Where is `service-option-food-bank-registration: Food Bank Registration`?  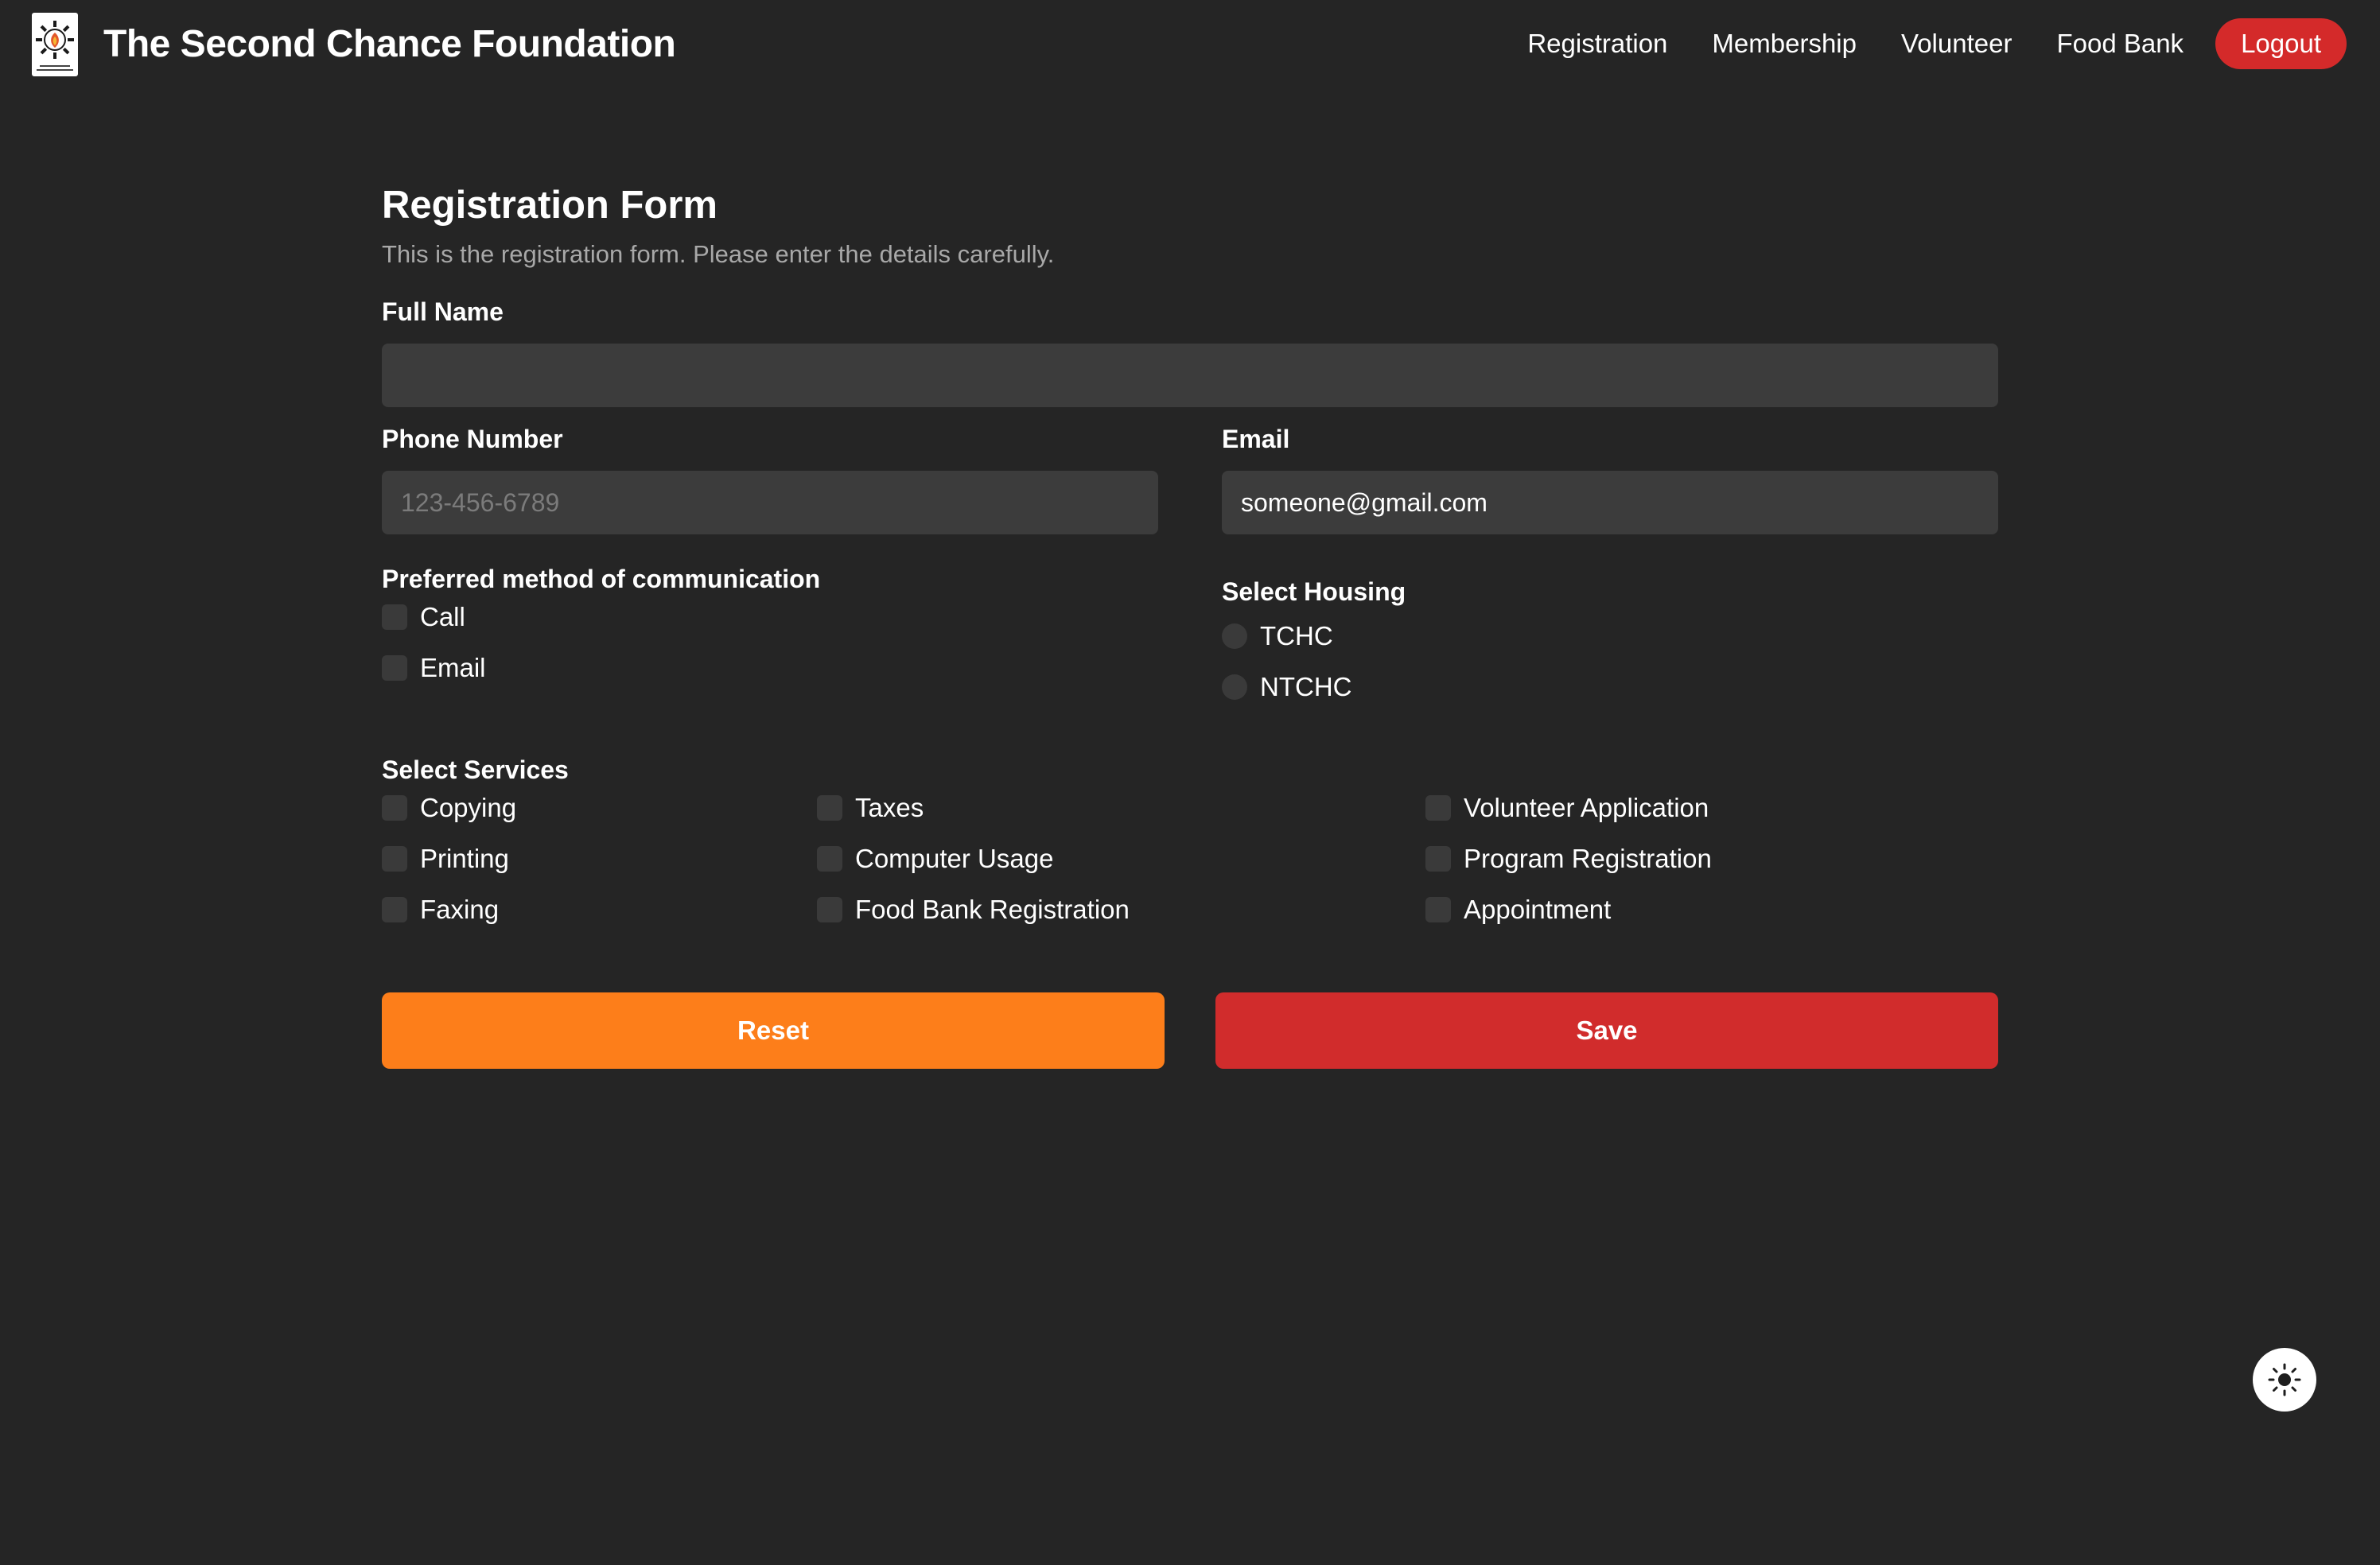 service-option-food-bank-registration: Food Bank Registration is located at coordinates (973, 910).